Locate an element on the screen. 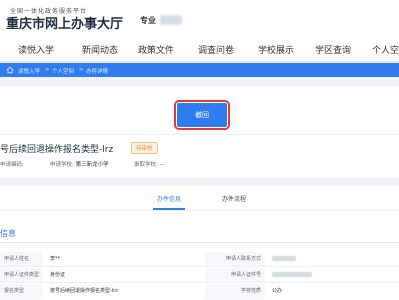  info-label: 学校性质 is located at coordinates (235, 291).